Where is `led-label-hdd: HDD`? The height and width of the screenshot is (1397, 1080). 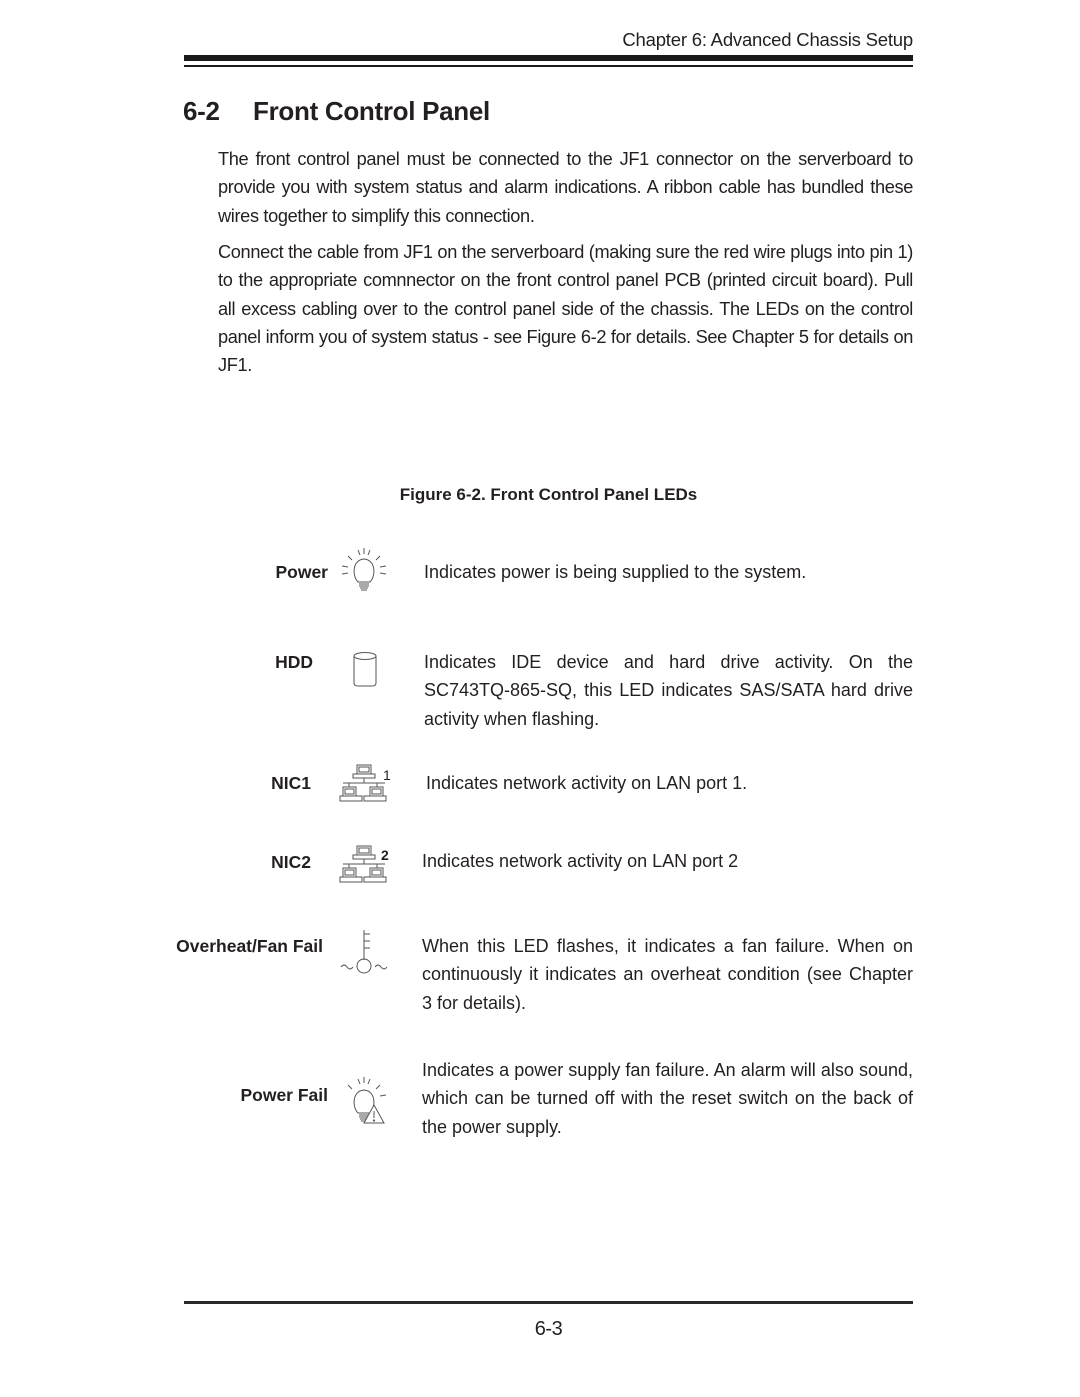
led-label-hdd: HDD is located at coordinates (294, 662).